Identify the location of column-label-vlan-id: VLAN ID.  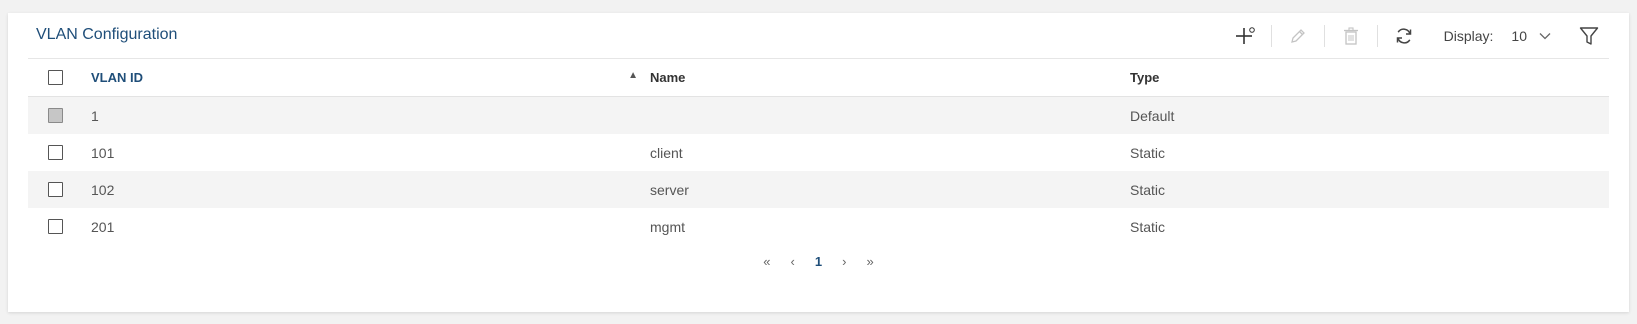
(117, 77).